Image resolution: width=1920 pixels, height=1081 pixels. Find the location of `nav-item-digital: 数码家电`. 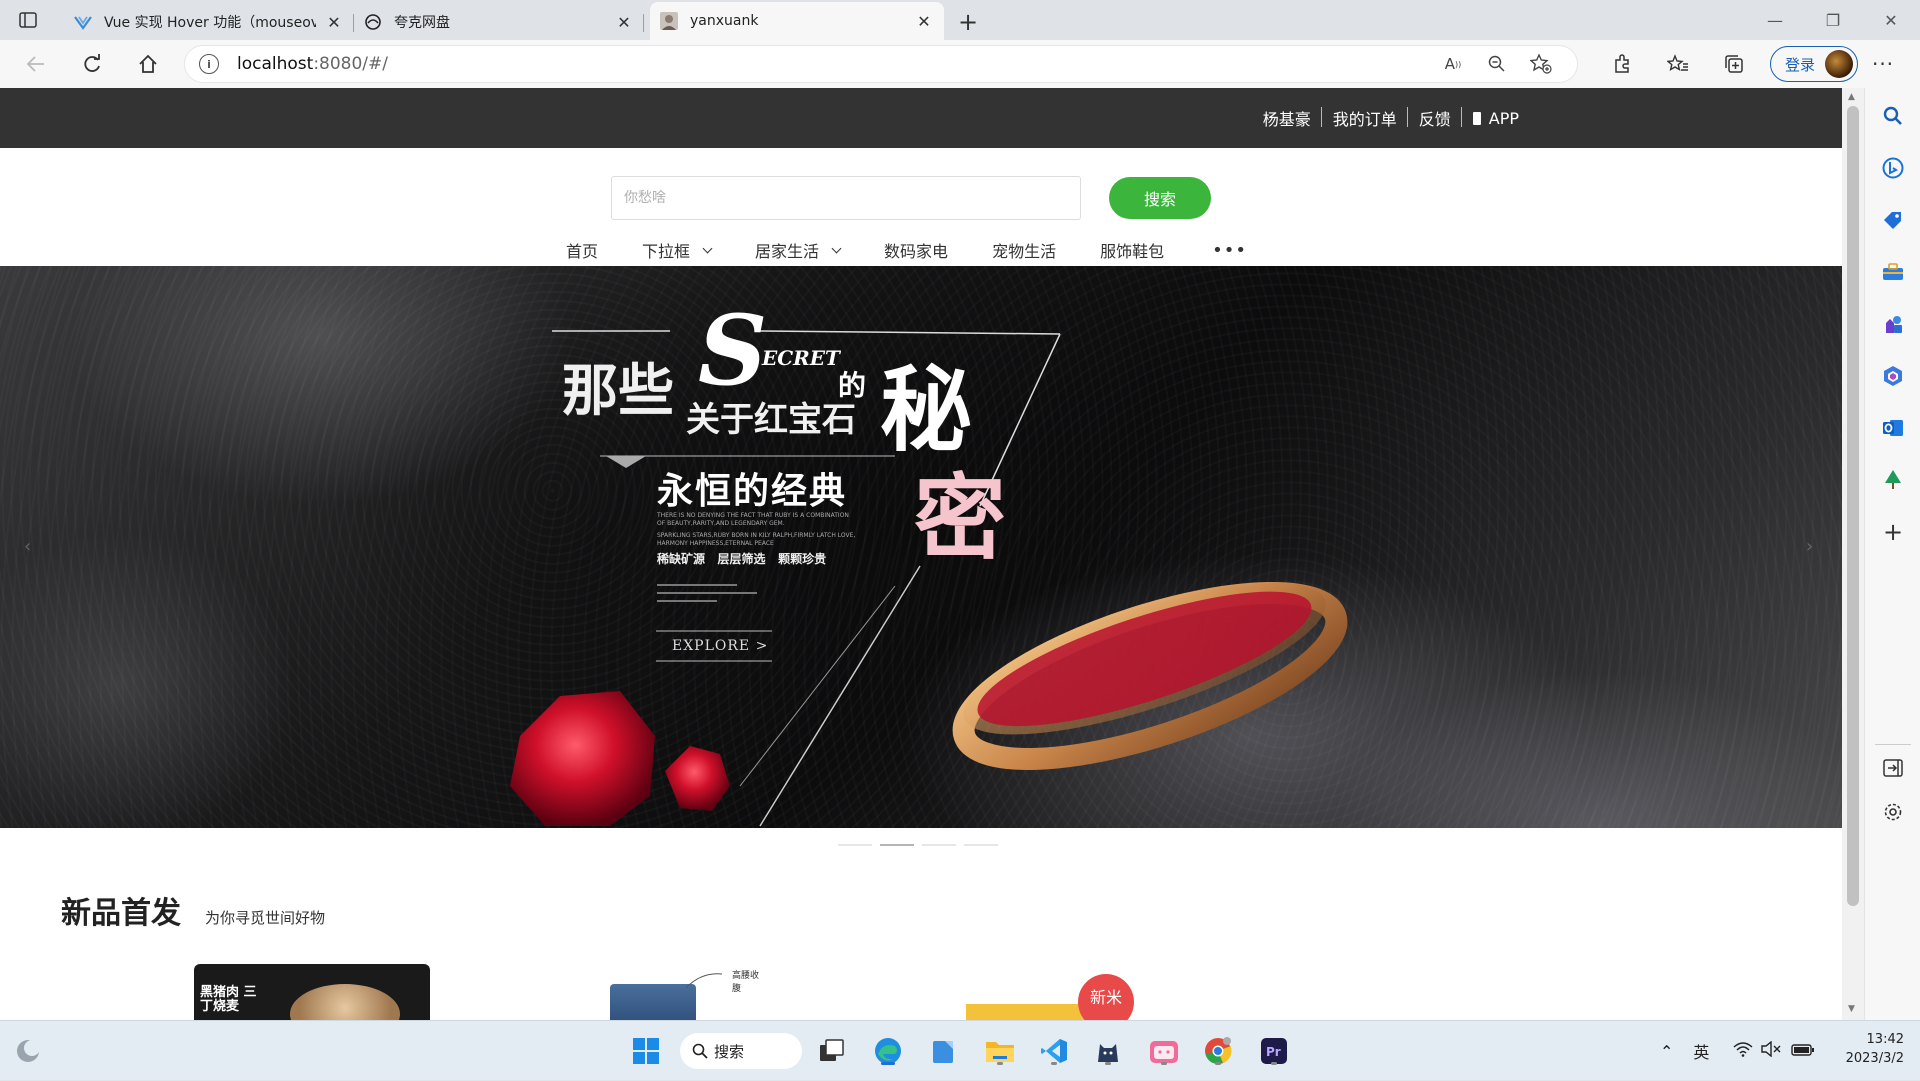

nav-item-digital: 数码家电 is located at coordinates (916, 250).